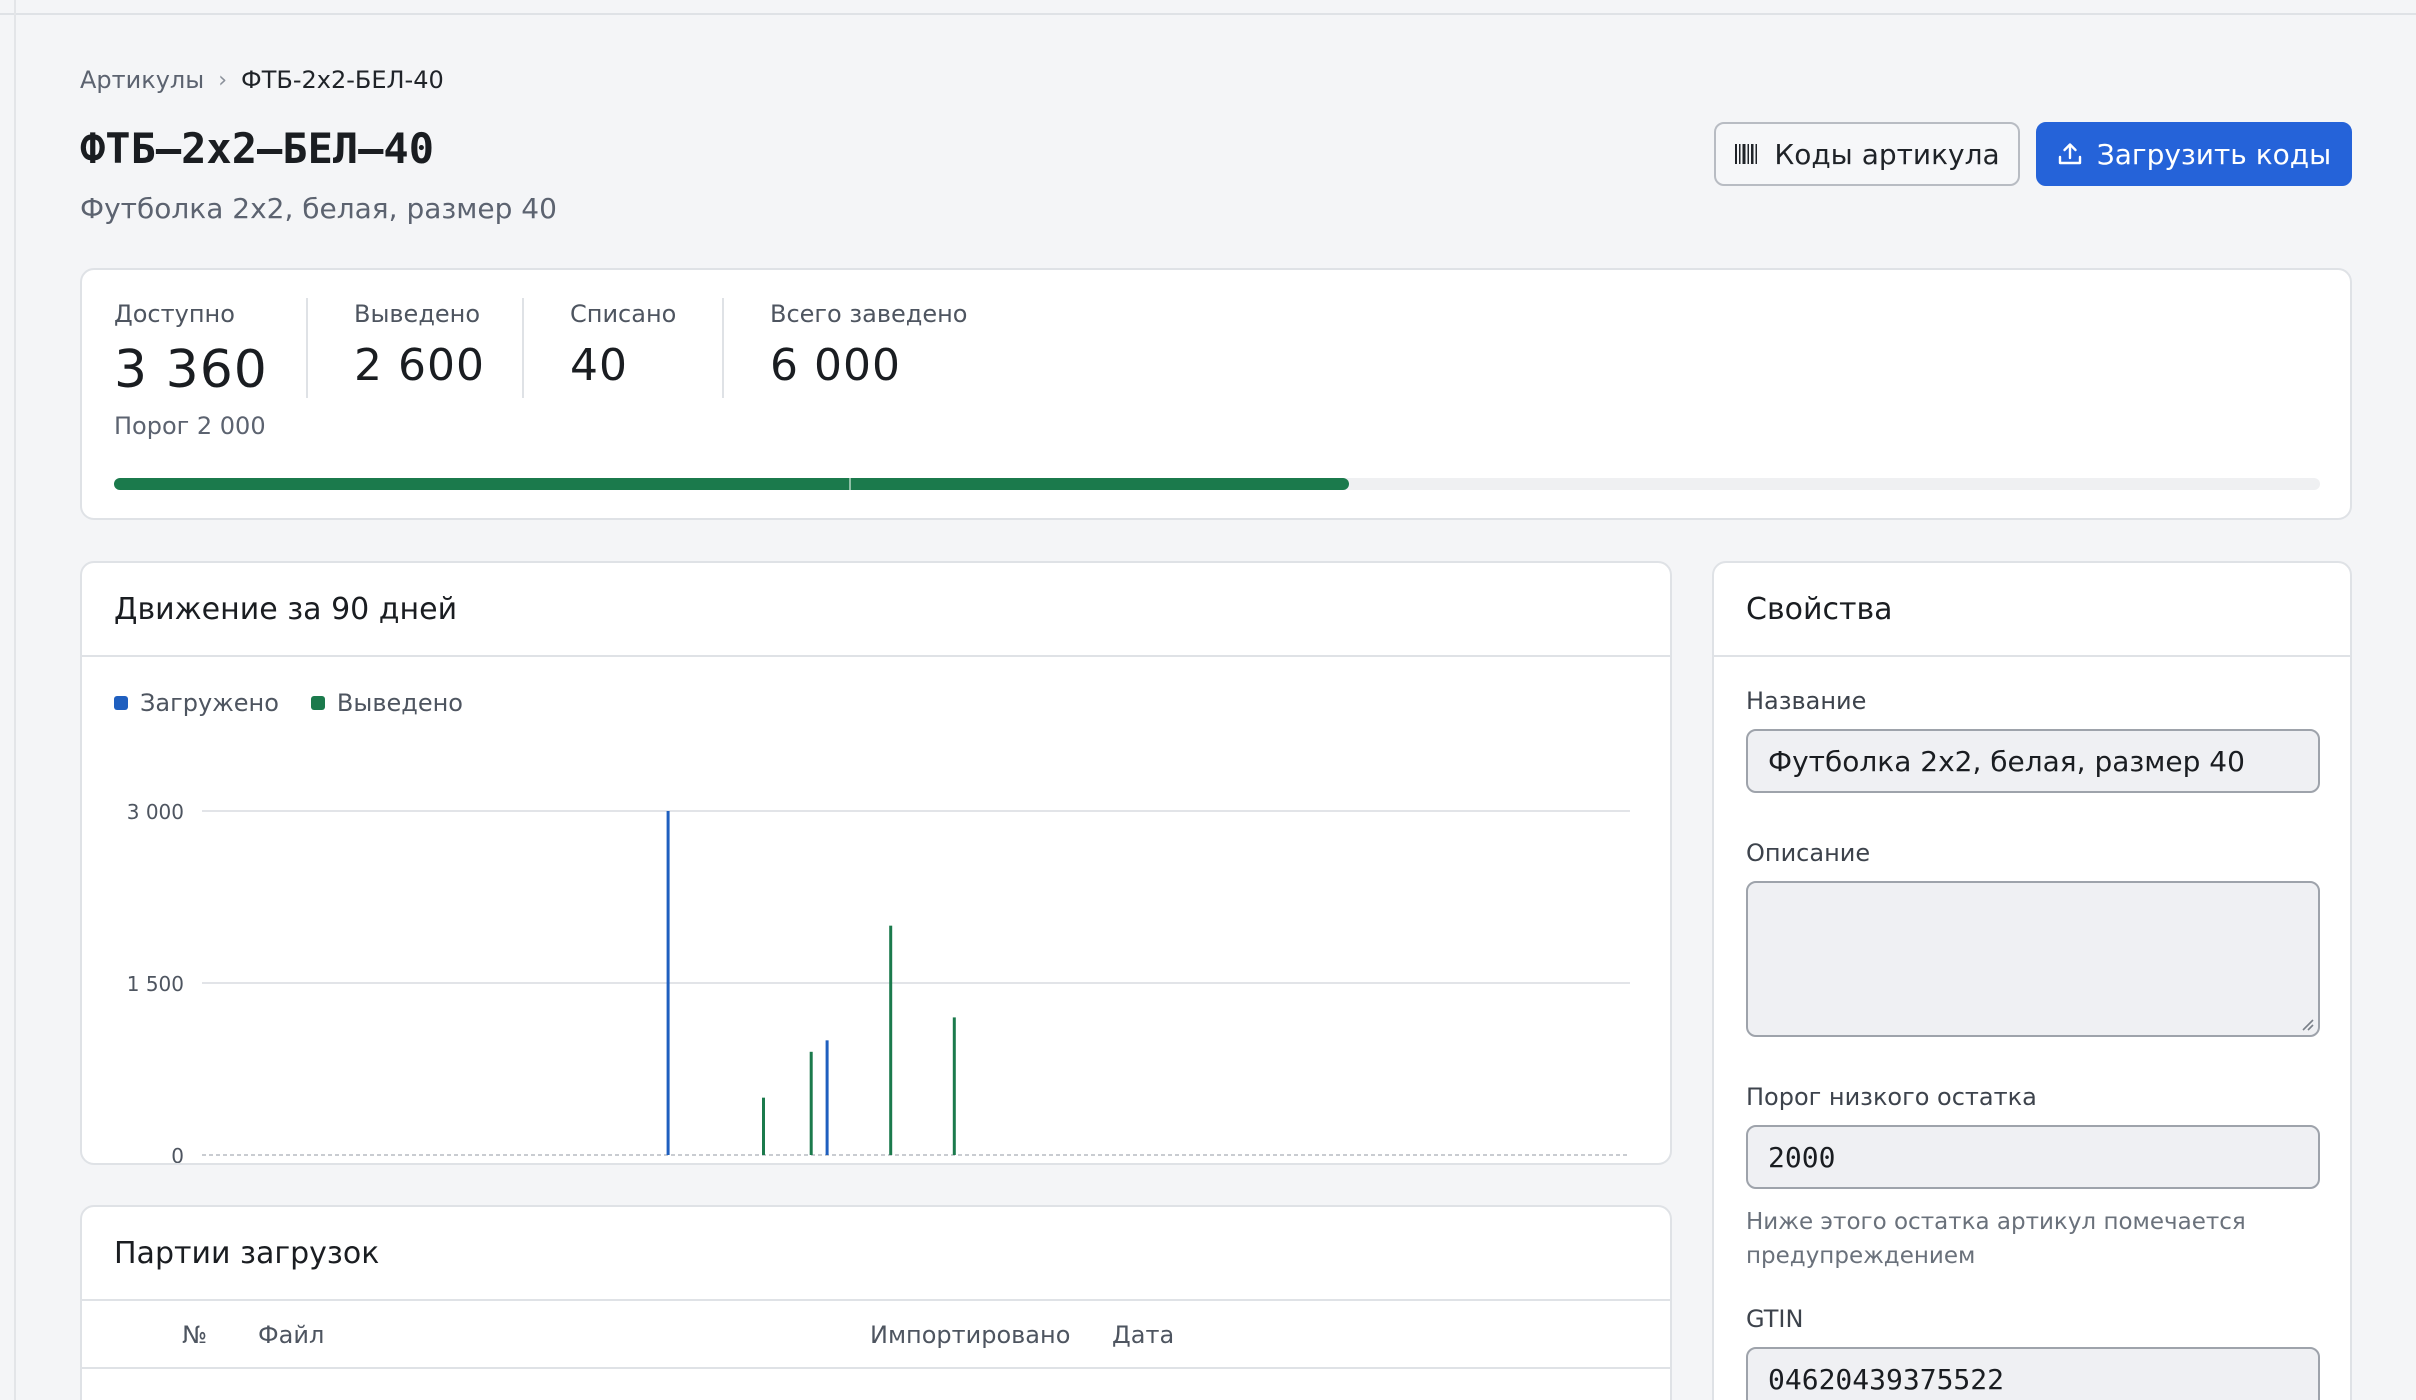 The height and width of the screenshot is (1400, 2416). I want to click on barcode-icon, so click(1747, 154).